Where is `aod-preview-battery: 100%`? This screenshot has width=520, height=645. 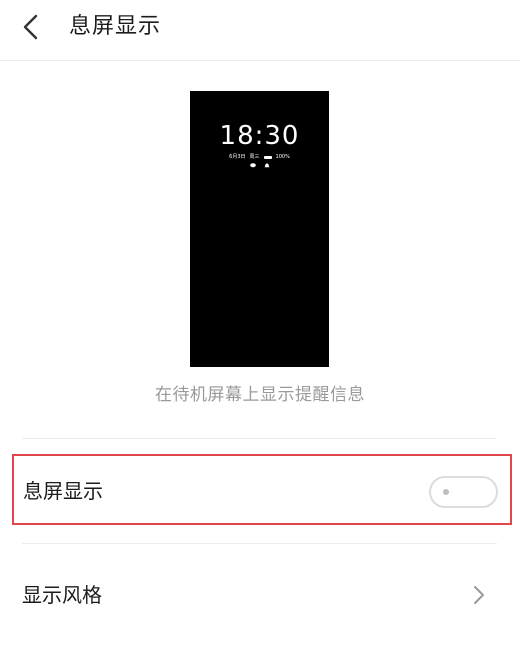 aod-preview-battery: 100% is located at coordinates (282, 157).